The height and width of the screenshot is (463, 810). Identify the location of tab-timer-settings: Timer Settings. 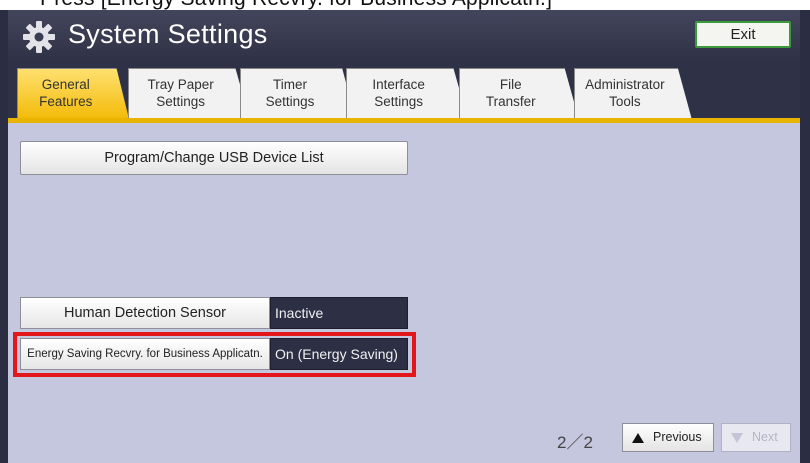
(298, 94).